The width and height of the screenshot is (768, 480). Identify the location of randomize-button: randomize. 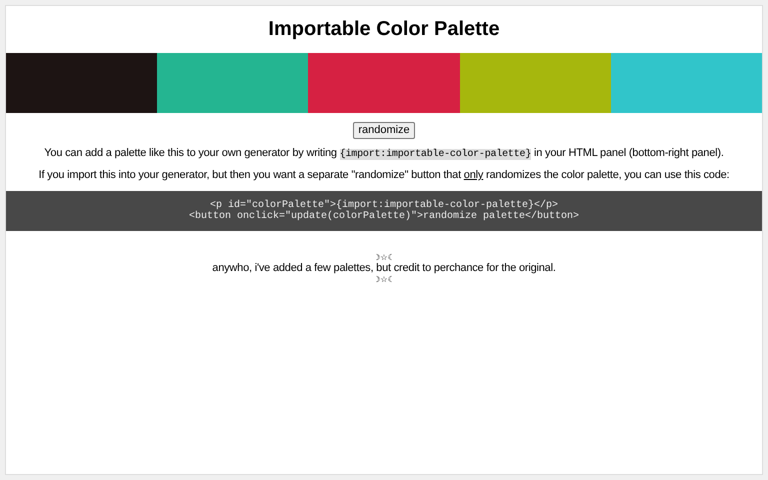
(384, 130).